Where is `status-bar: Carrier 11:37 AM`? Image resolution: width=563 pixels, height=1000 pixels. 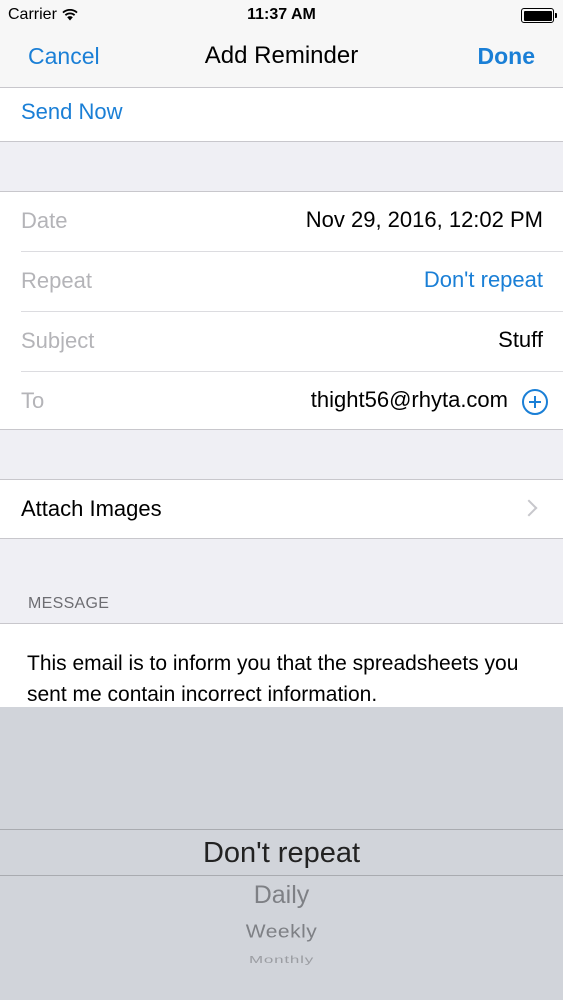 status-bar: Carrier 11:37 AM is located at coordinates (281, 15).